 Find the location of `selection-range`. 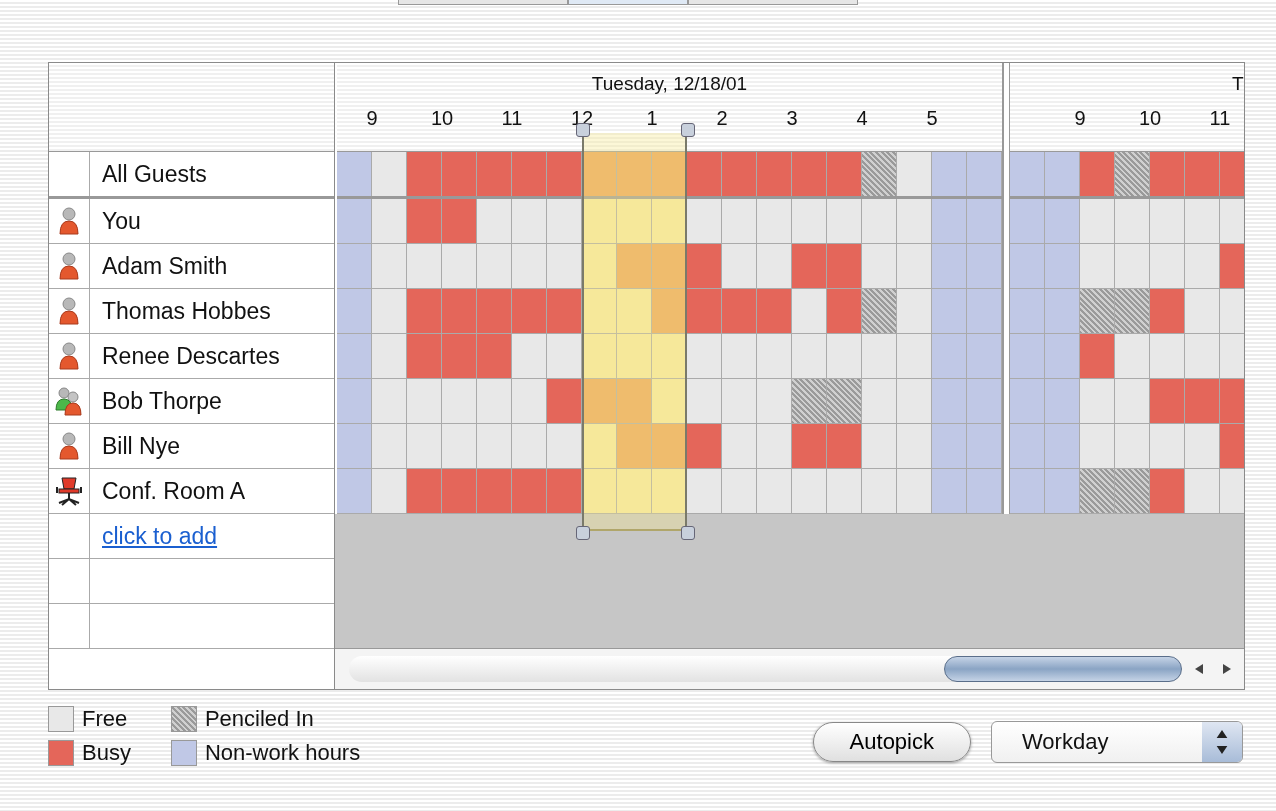

selection-range is located at coordinates (634, 332).